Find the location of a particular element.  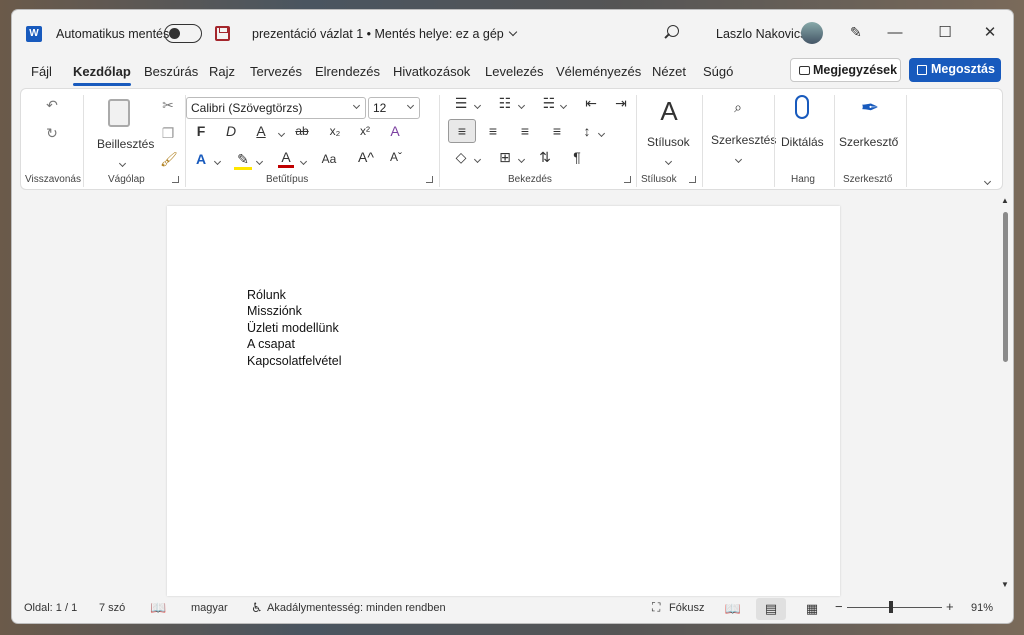

paste-icon is located at coordinates (119, 113).